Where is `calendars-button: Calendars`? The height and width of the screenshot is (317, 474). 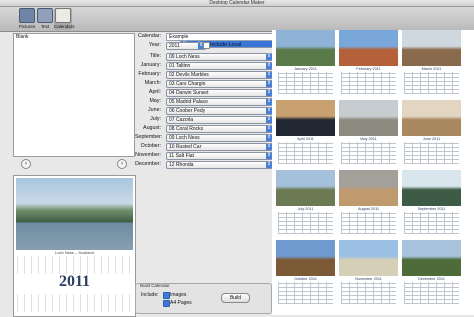 calendars-button: Calendars is located at coordinates (64, 19).